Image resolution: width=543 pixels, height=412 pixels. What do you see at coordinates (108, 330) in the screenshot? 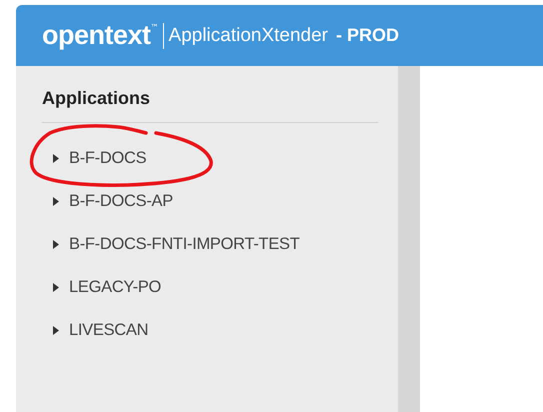
I see `application-item: LIVESCAN` at bounding box center [108, 330].